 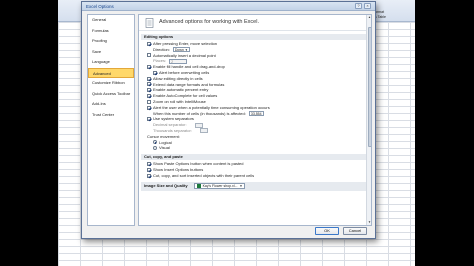 What do you see at coordinates (164, 148) in the screenshot?
I see `visual-label: Visual` at bounding box center [164, 148].